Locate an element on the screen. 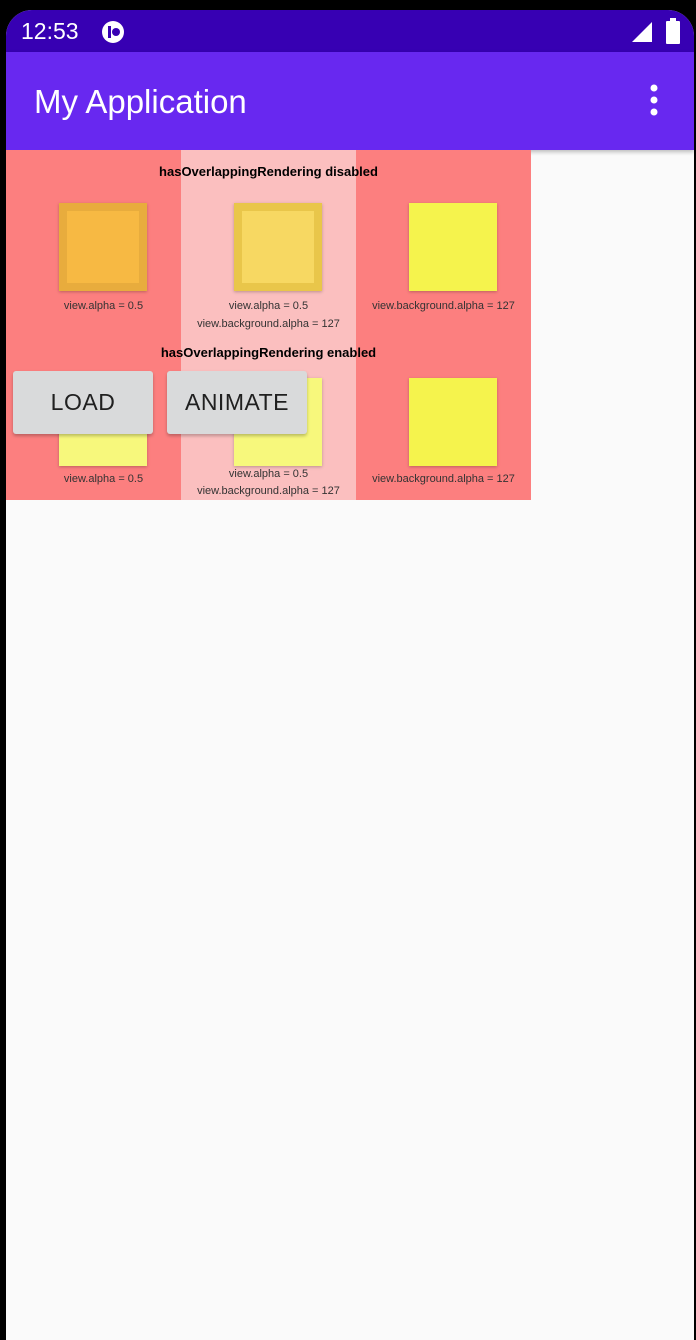 The height and width of the screenshot is (1340, 696). enabled-heading: hasOverlappingRendering enabled is located at coordinates (268, 352).